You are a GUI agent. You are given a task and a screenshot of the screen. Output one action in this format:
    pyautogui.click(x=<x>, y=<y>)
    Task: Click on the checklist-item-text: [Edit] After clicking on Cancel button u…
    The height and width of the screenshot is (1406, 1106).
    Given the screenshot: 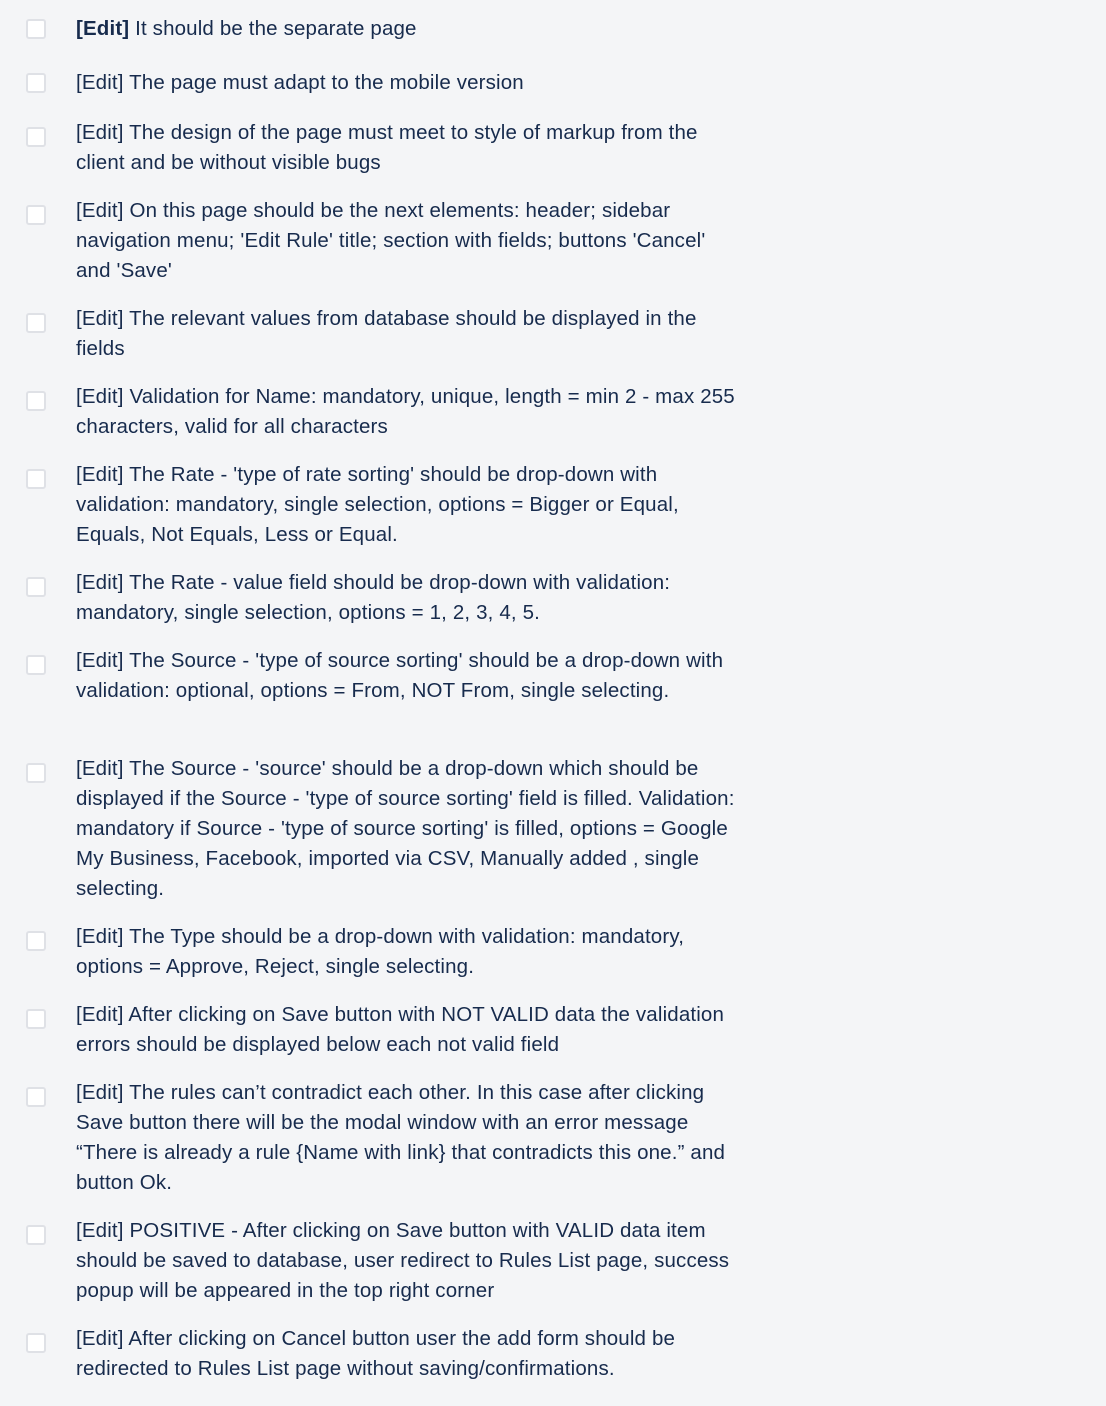 What is the action you would take?
    pyautogui.click(x=406, y=1354)
    